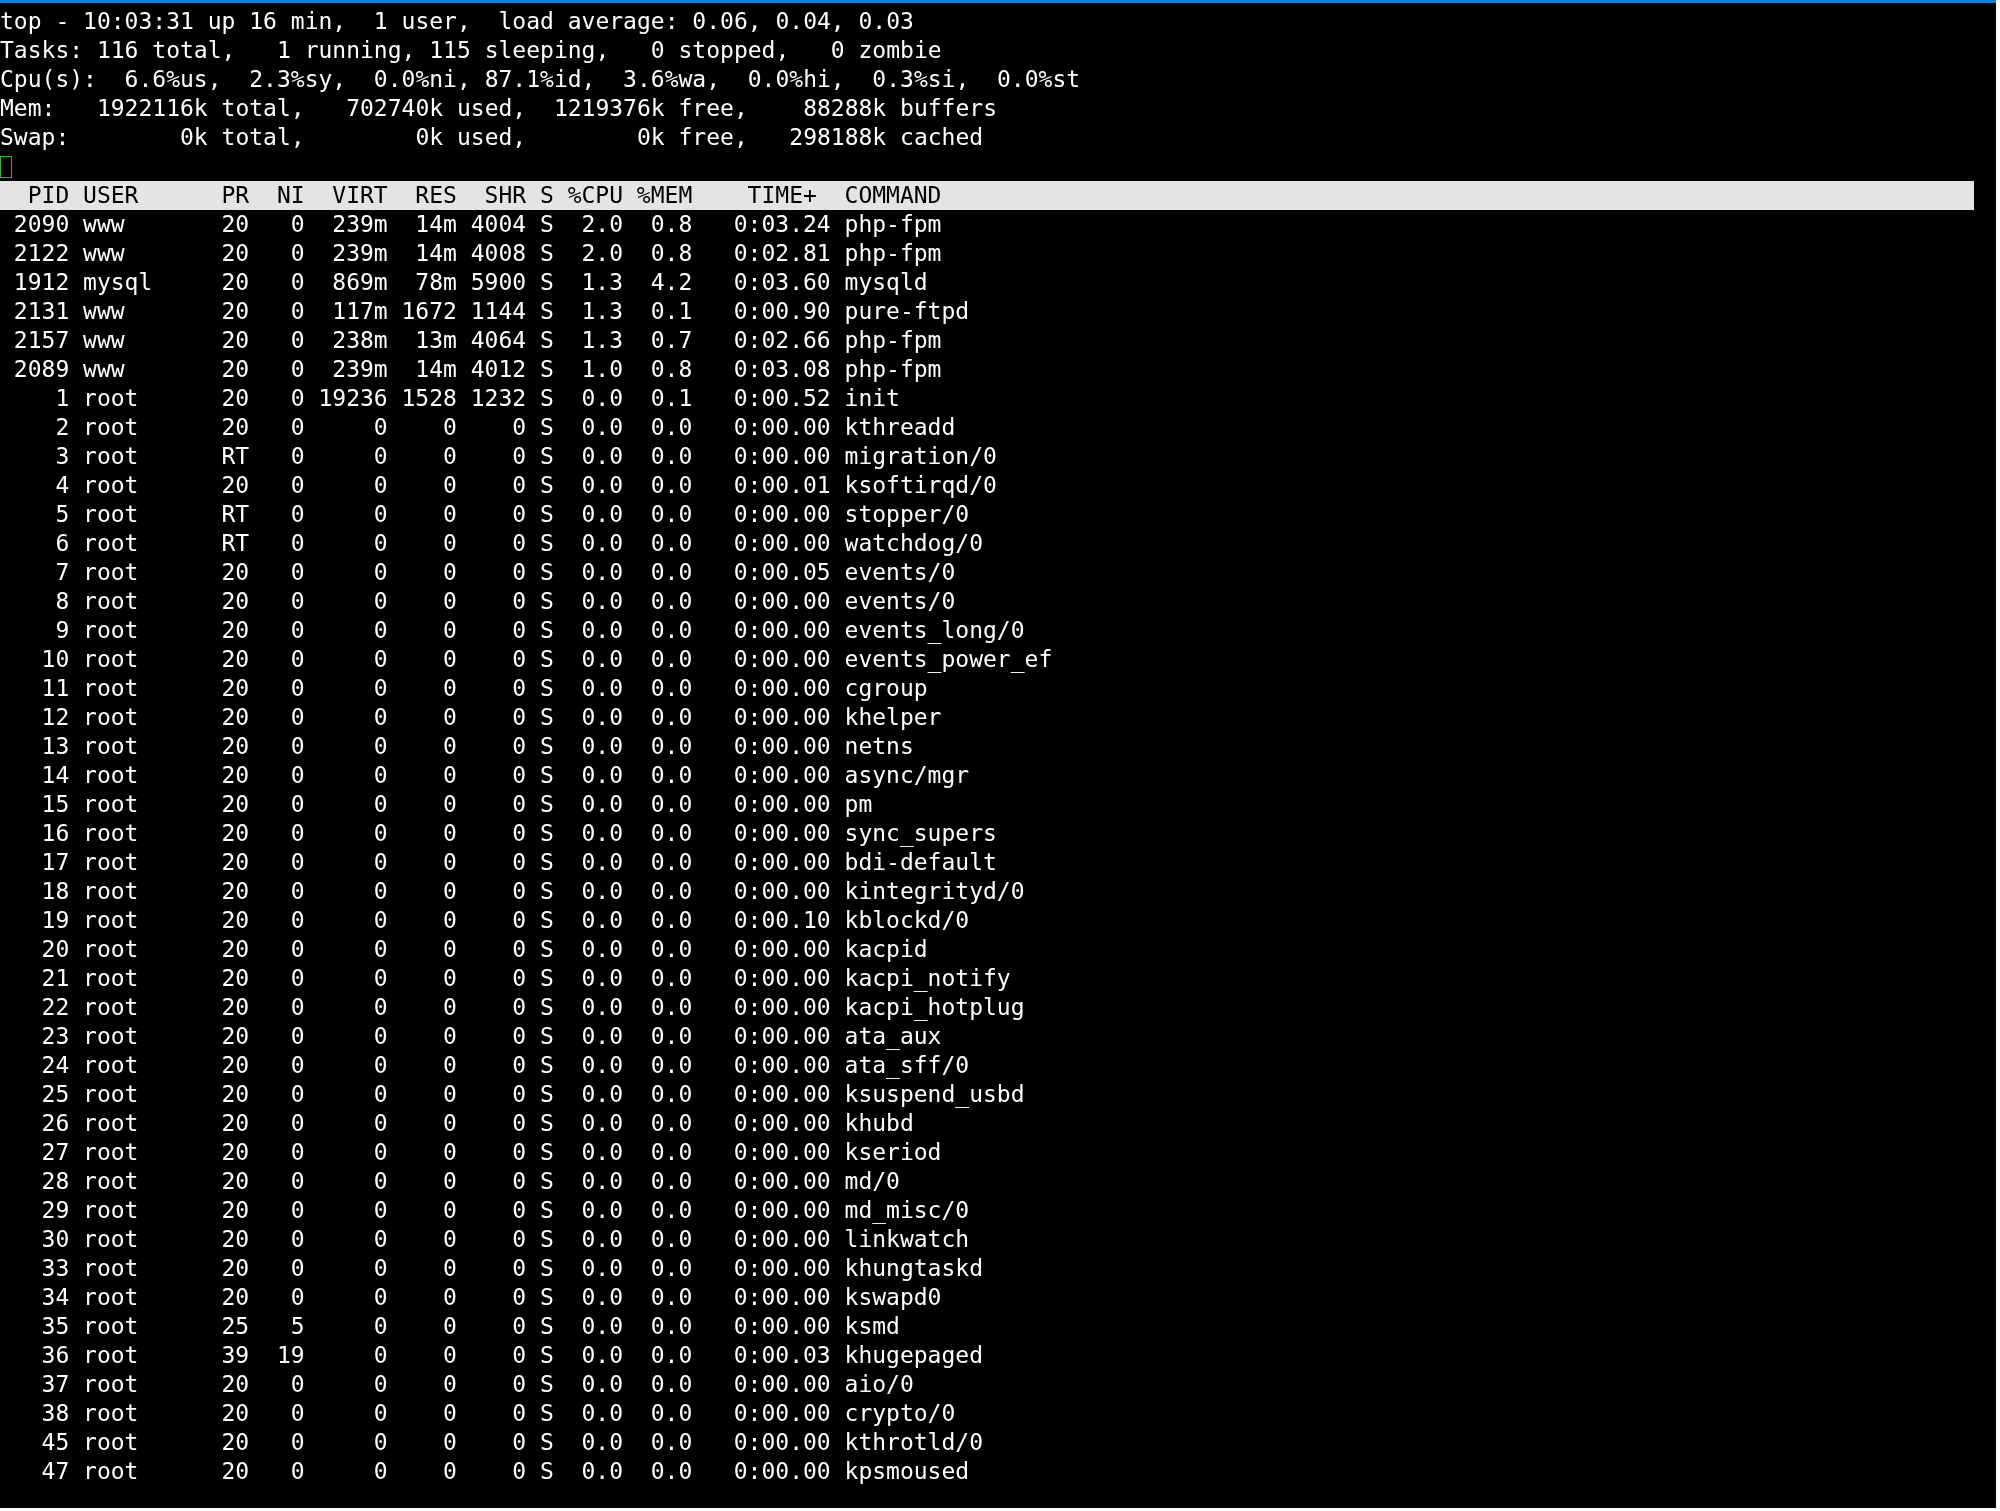 The height and width of the screenshot is (1511, 2000). Describe the element at coordinates (781, 398) in the screenshot. I see `table-cell-text: 0:00.52` at that location.